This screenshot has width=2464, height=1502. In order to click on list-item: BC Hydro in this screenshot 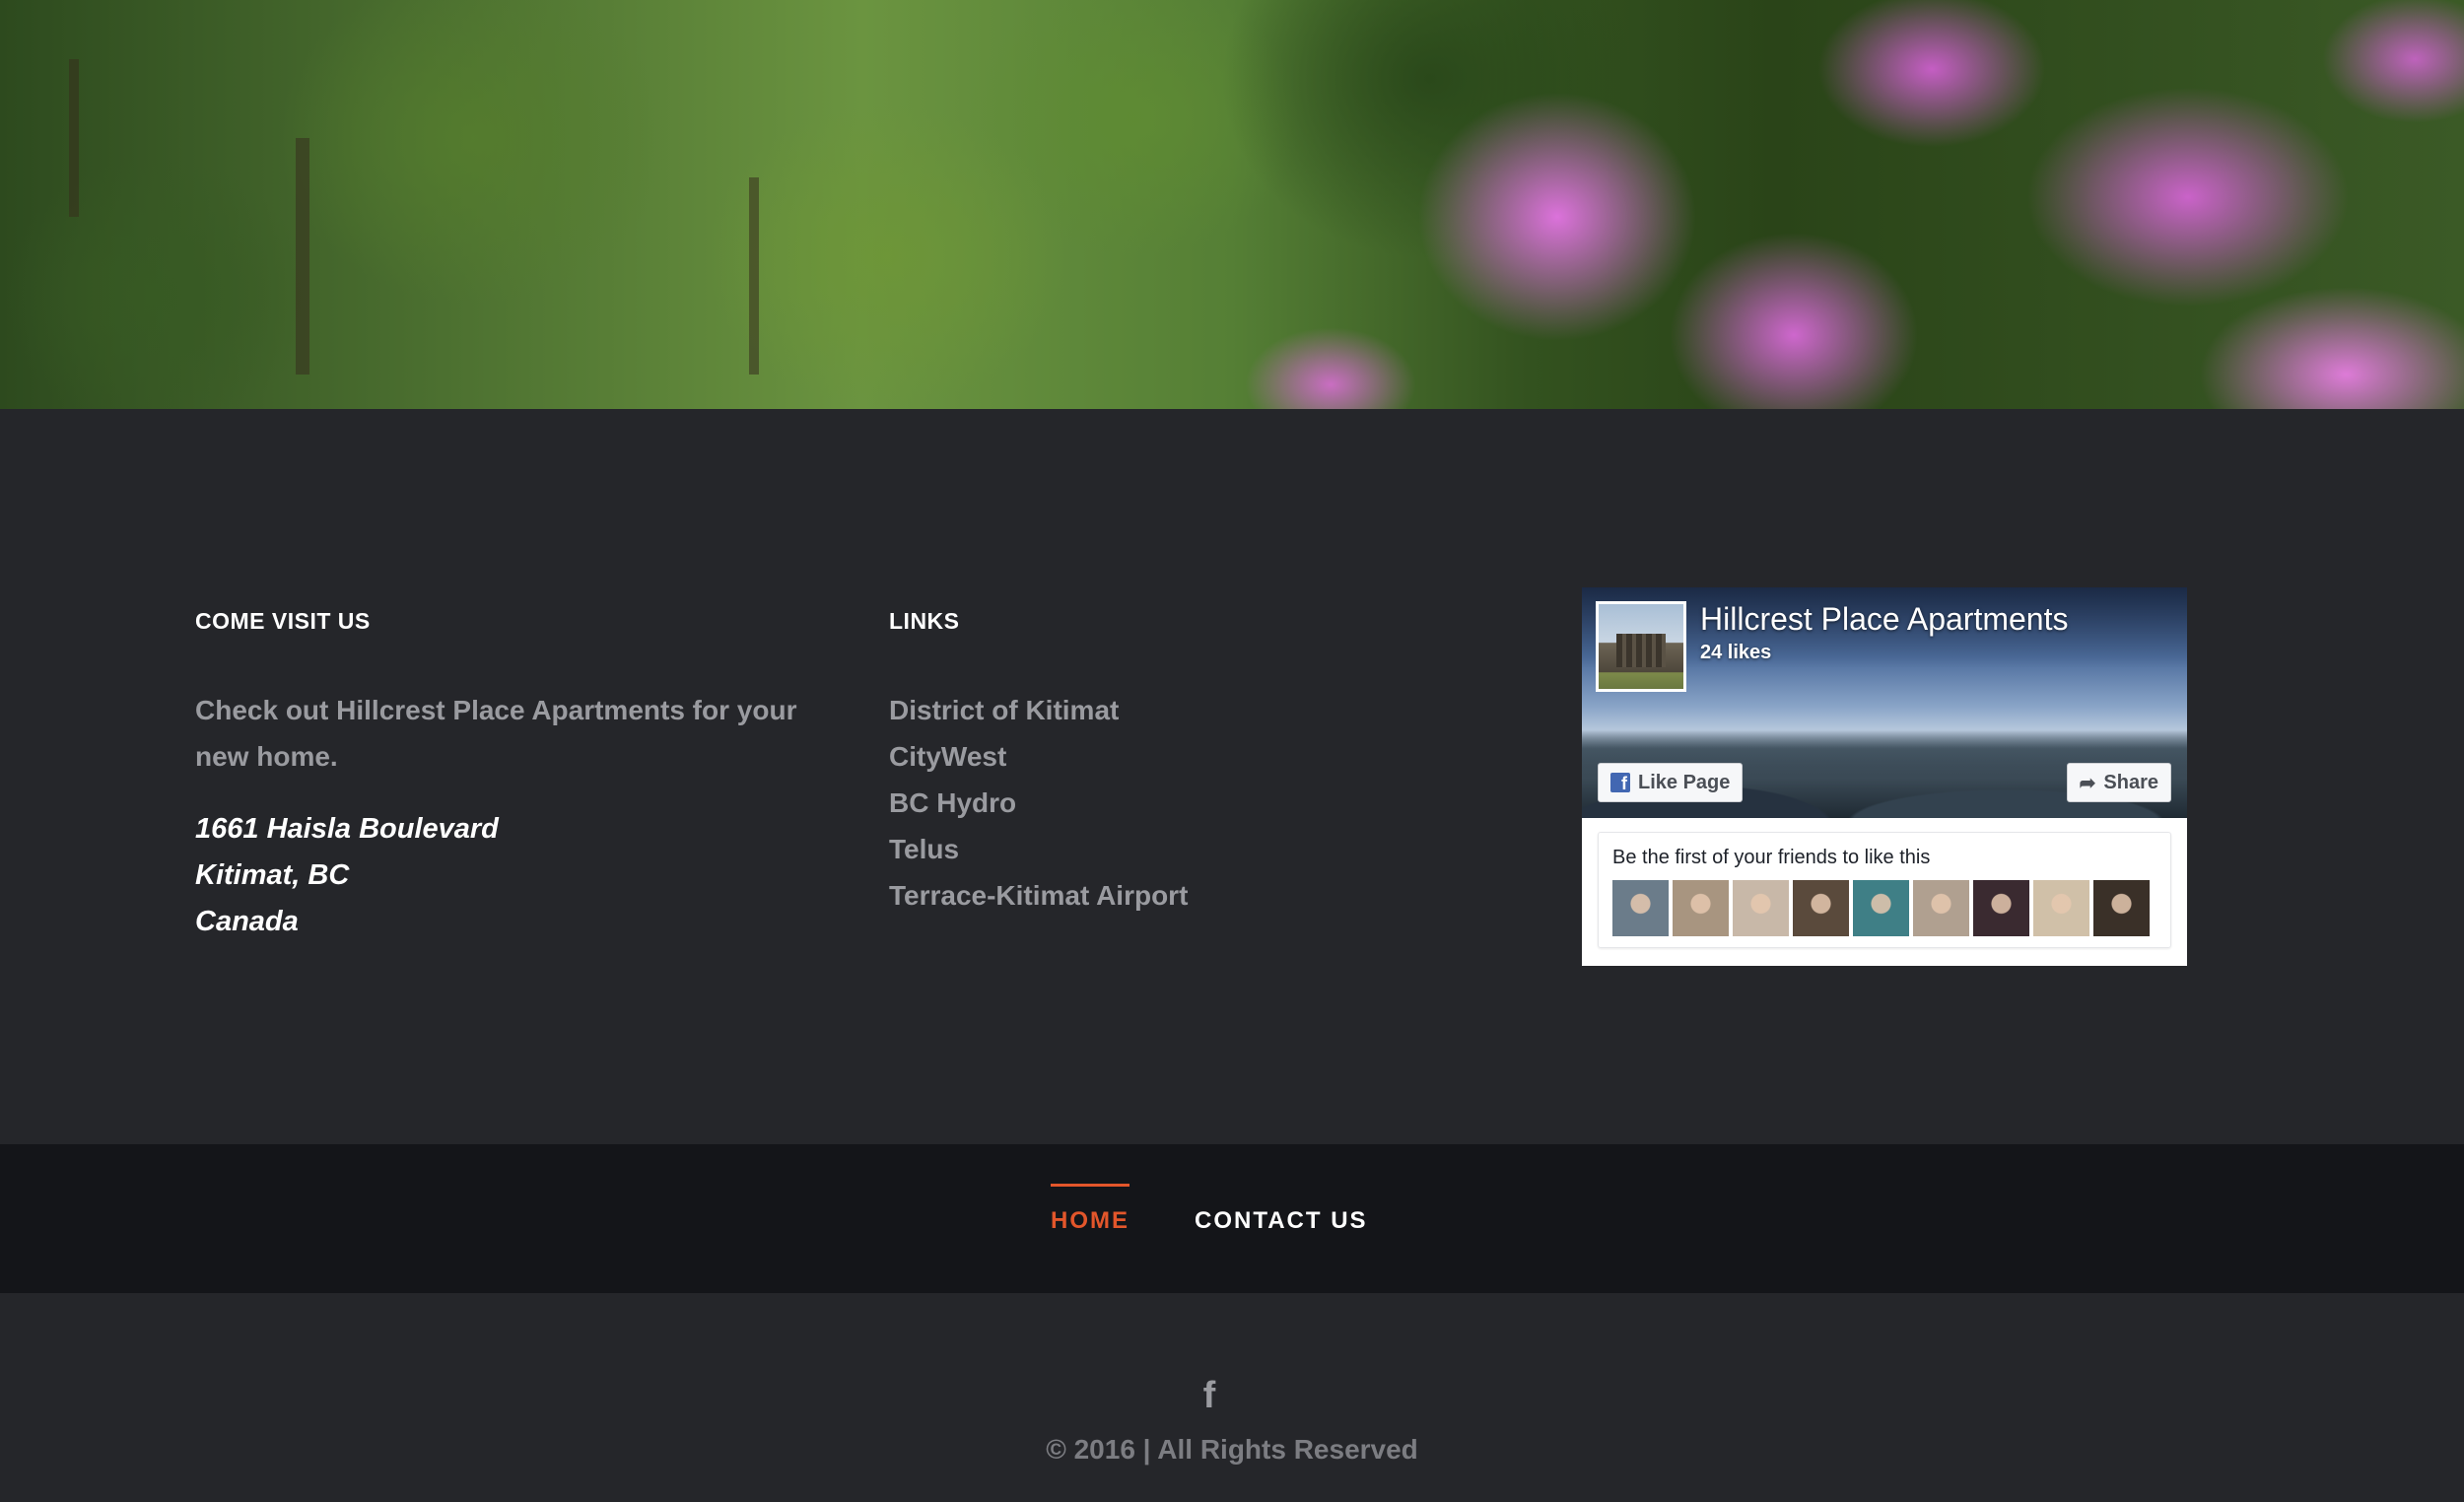, I will do `click(1038, 803)`.